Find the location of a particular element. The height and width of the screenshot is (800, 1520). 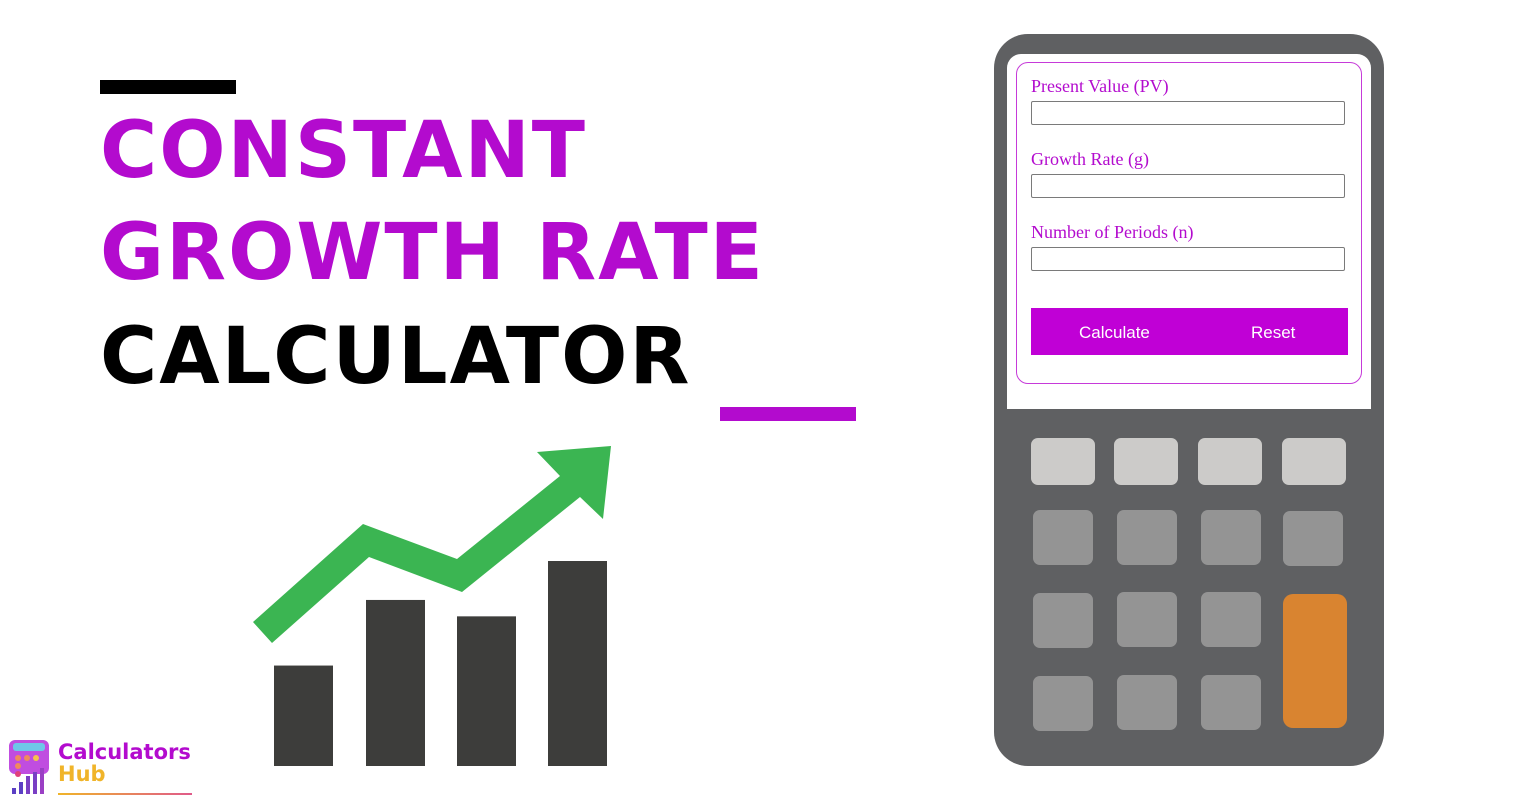

reset-button: Reset is located at coordinates (1273, 331).